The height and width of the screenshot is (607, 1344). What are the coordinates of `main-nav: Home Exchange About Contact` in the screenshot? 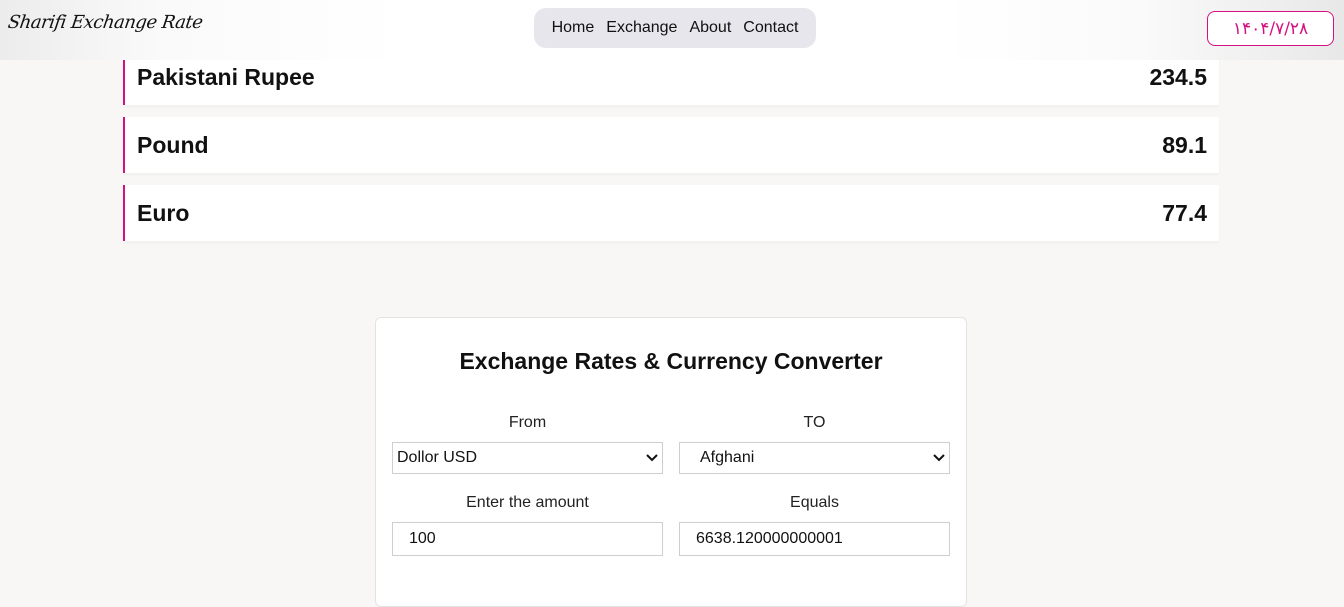 It's located at (675, 28).